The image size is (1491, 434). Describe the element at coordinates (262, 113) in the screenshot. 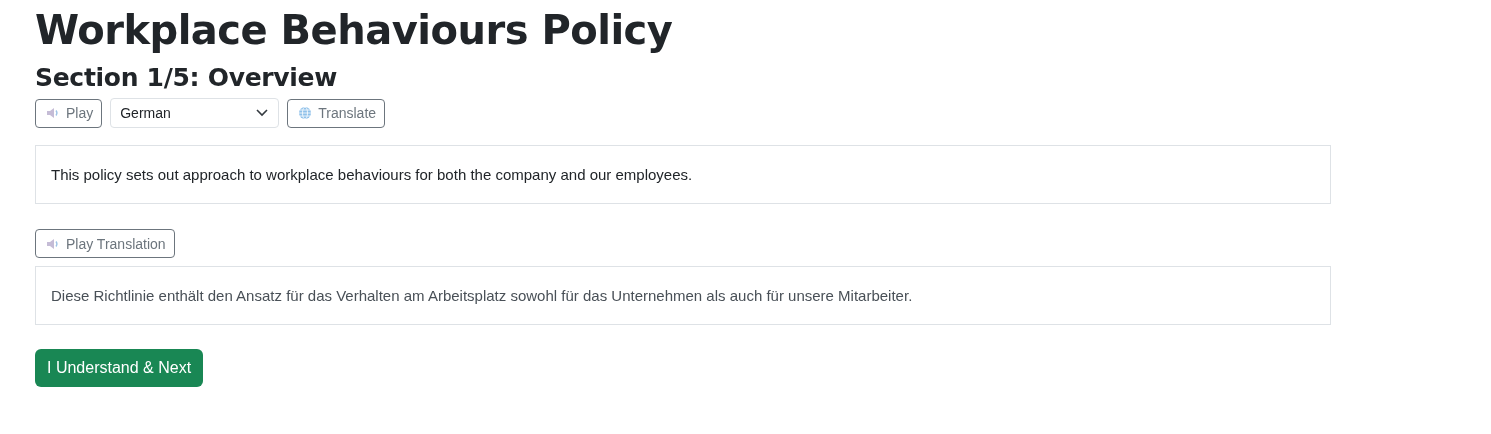

I see `chevron-down-icon` at that location.